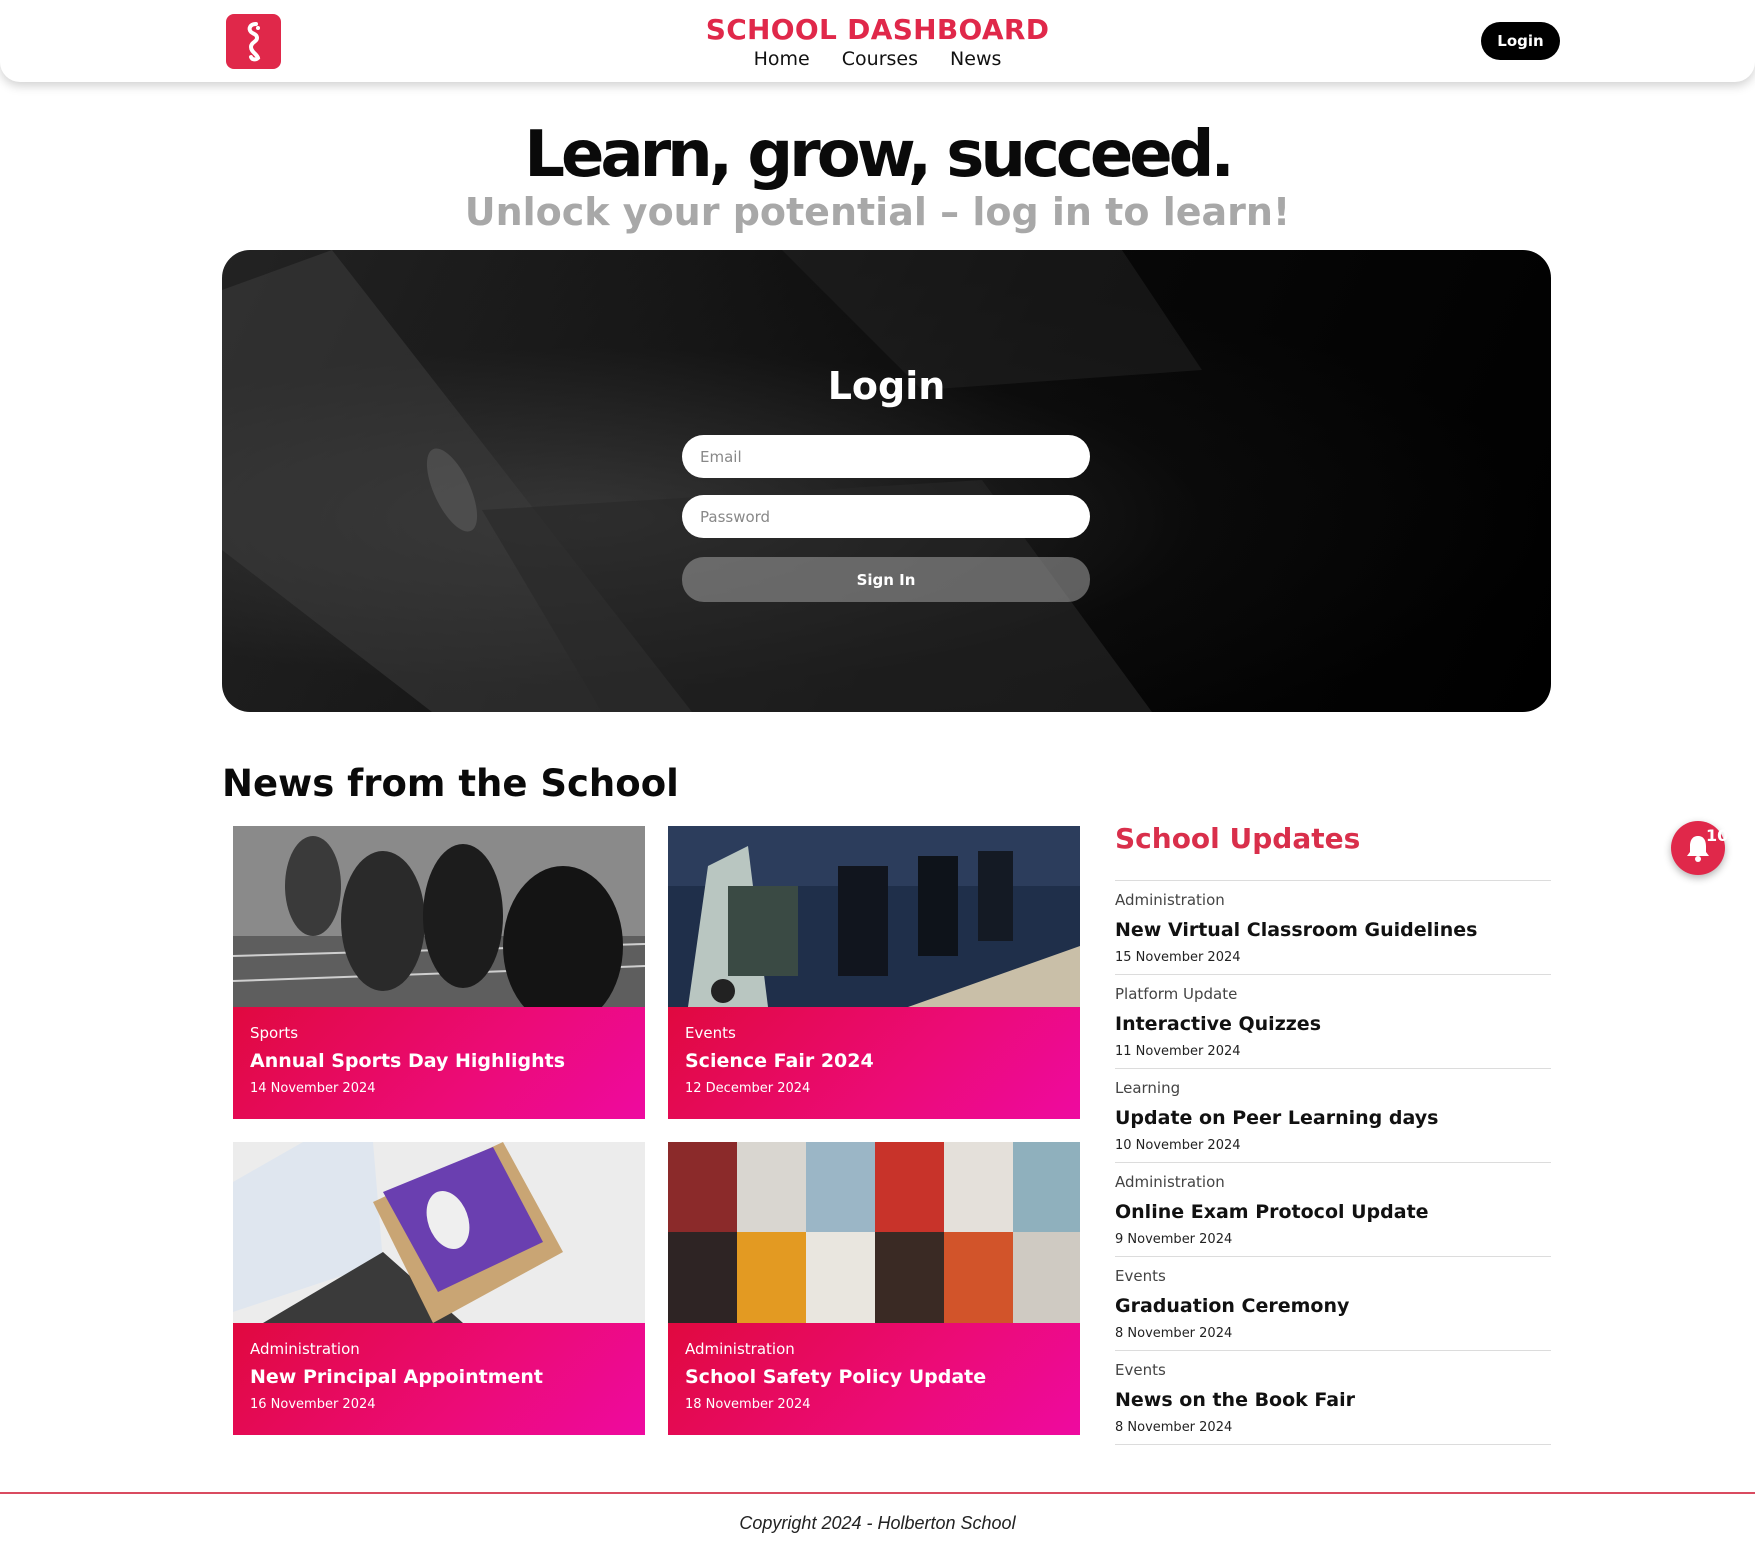 The width and height of the screenshot is (1755, 1551). I want to click on sign-in-button: Sign In, so click(886, 579).